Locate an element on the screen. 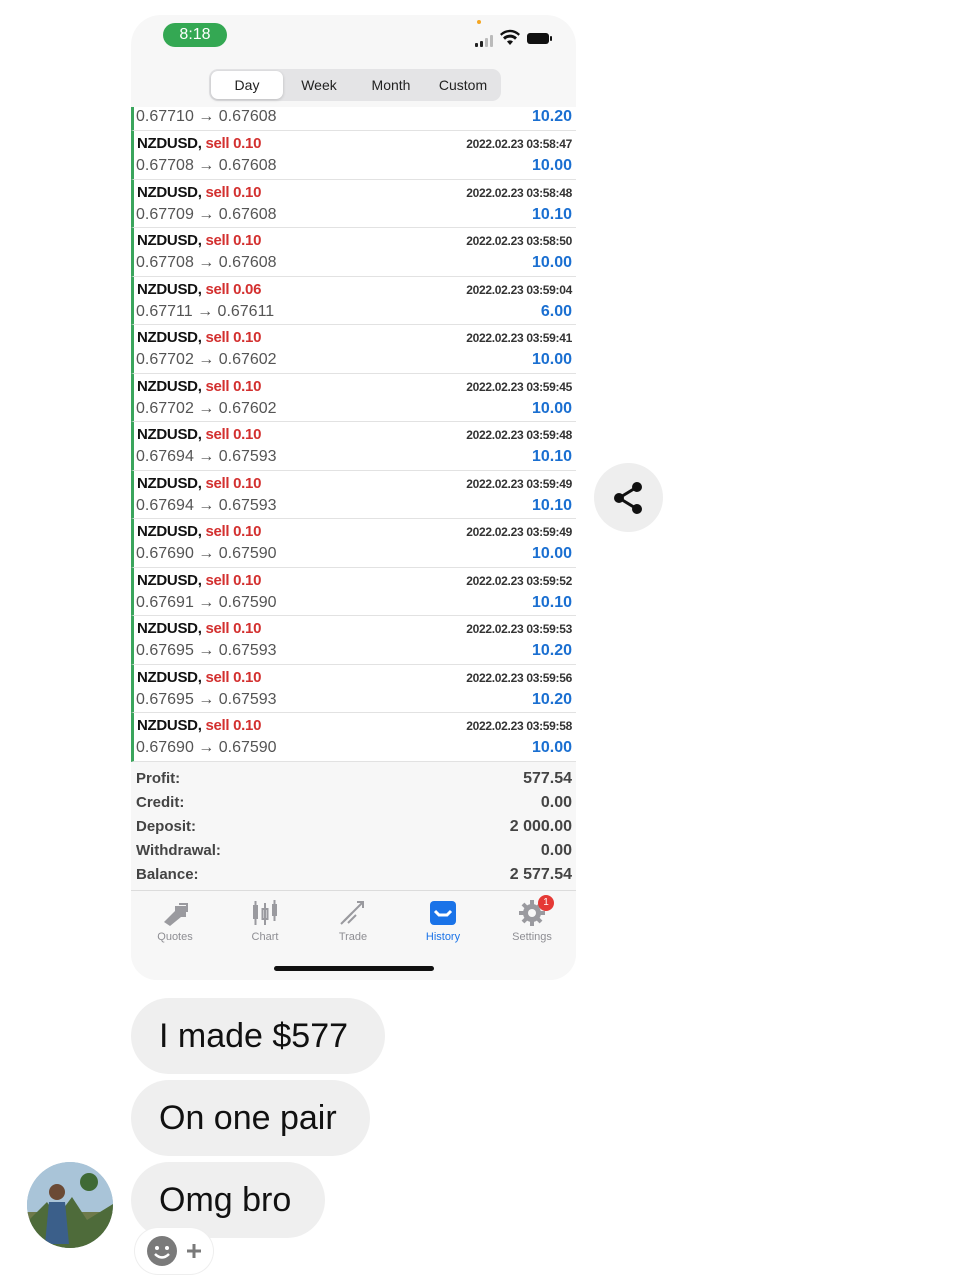  trade-profit: 6.00 is located at coordinates (556, 311).